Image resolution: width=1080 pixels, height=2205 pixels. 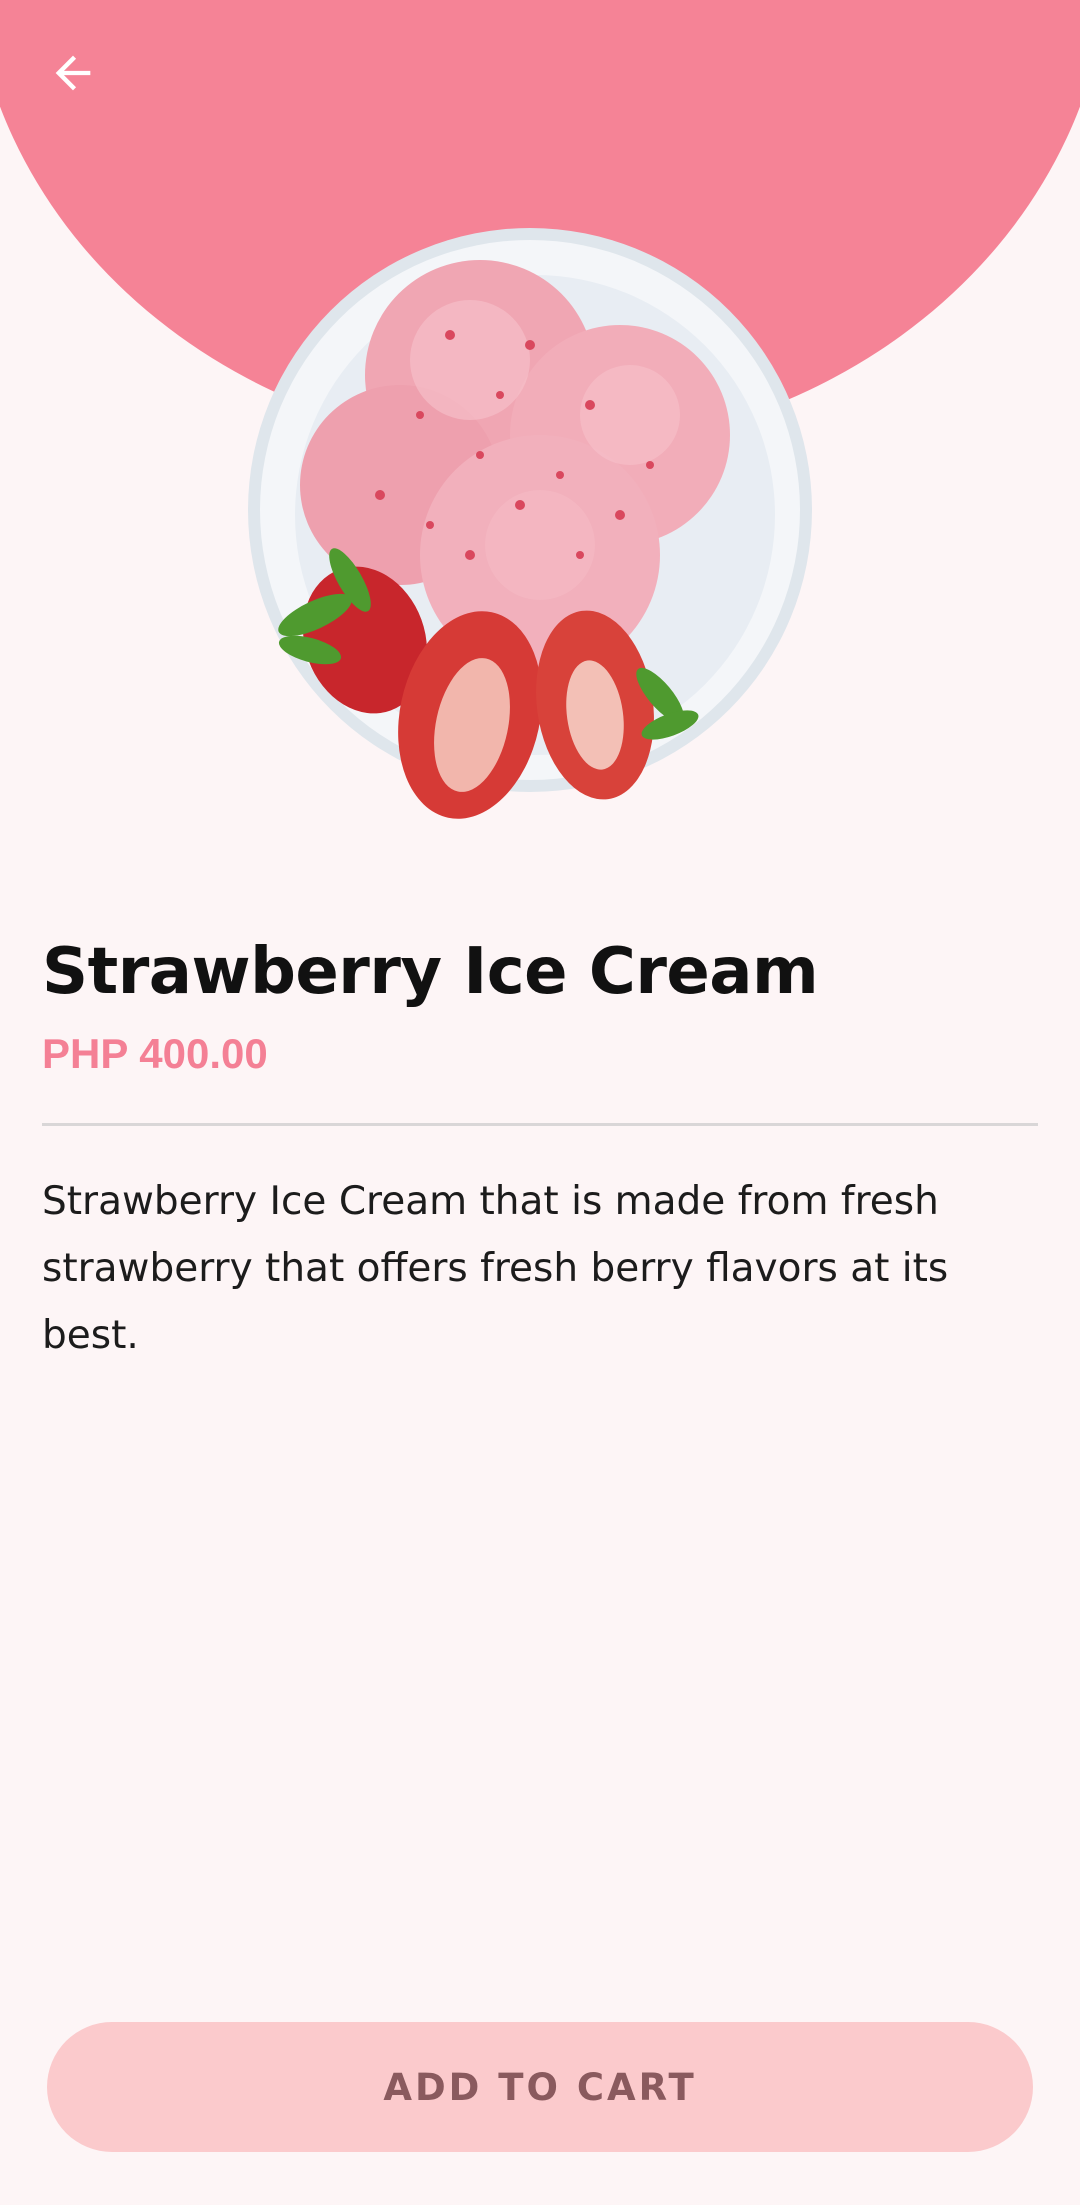 What do you see at coordinates (155, 1053) in the screenshot?
I see `product-price: PHP 400.00` at bounding box center [155, 1053].